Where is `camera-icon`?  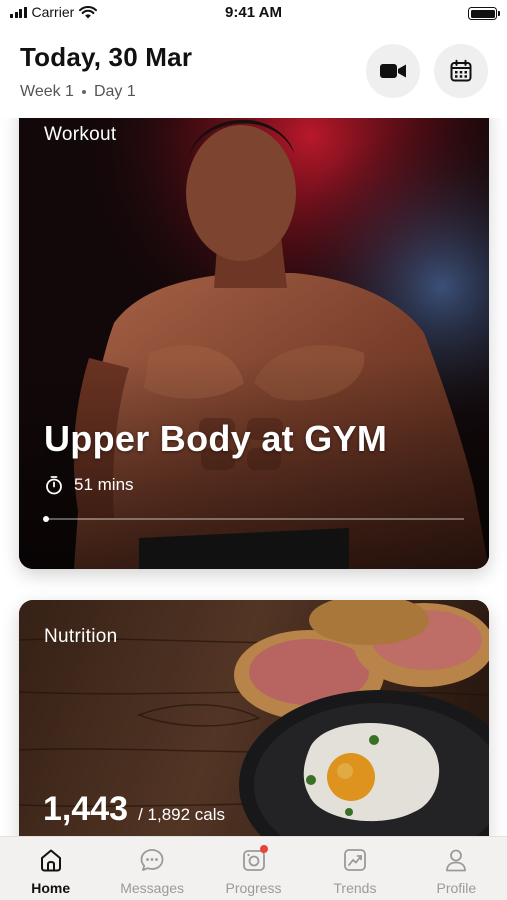
camera-icon is located at coordinates (254, 860).